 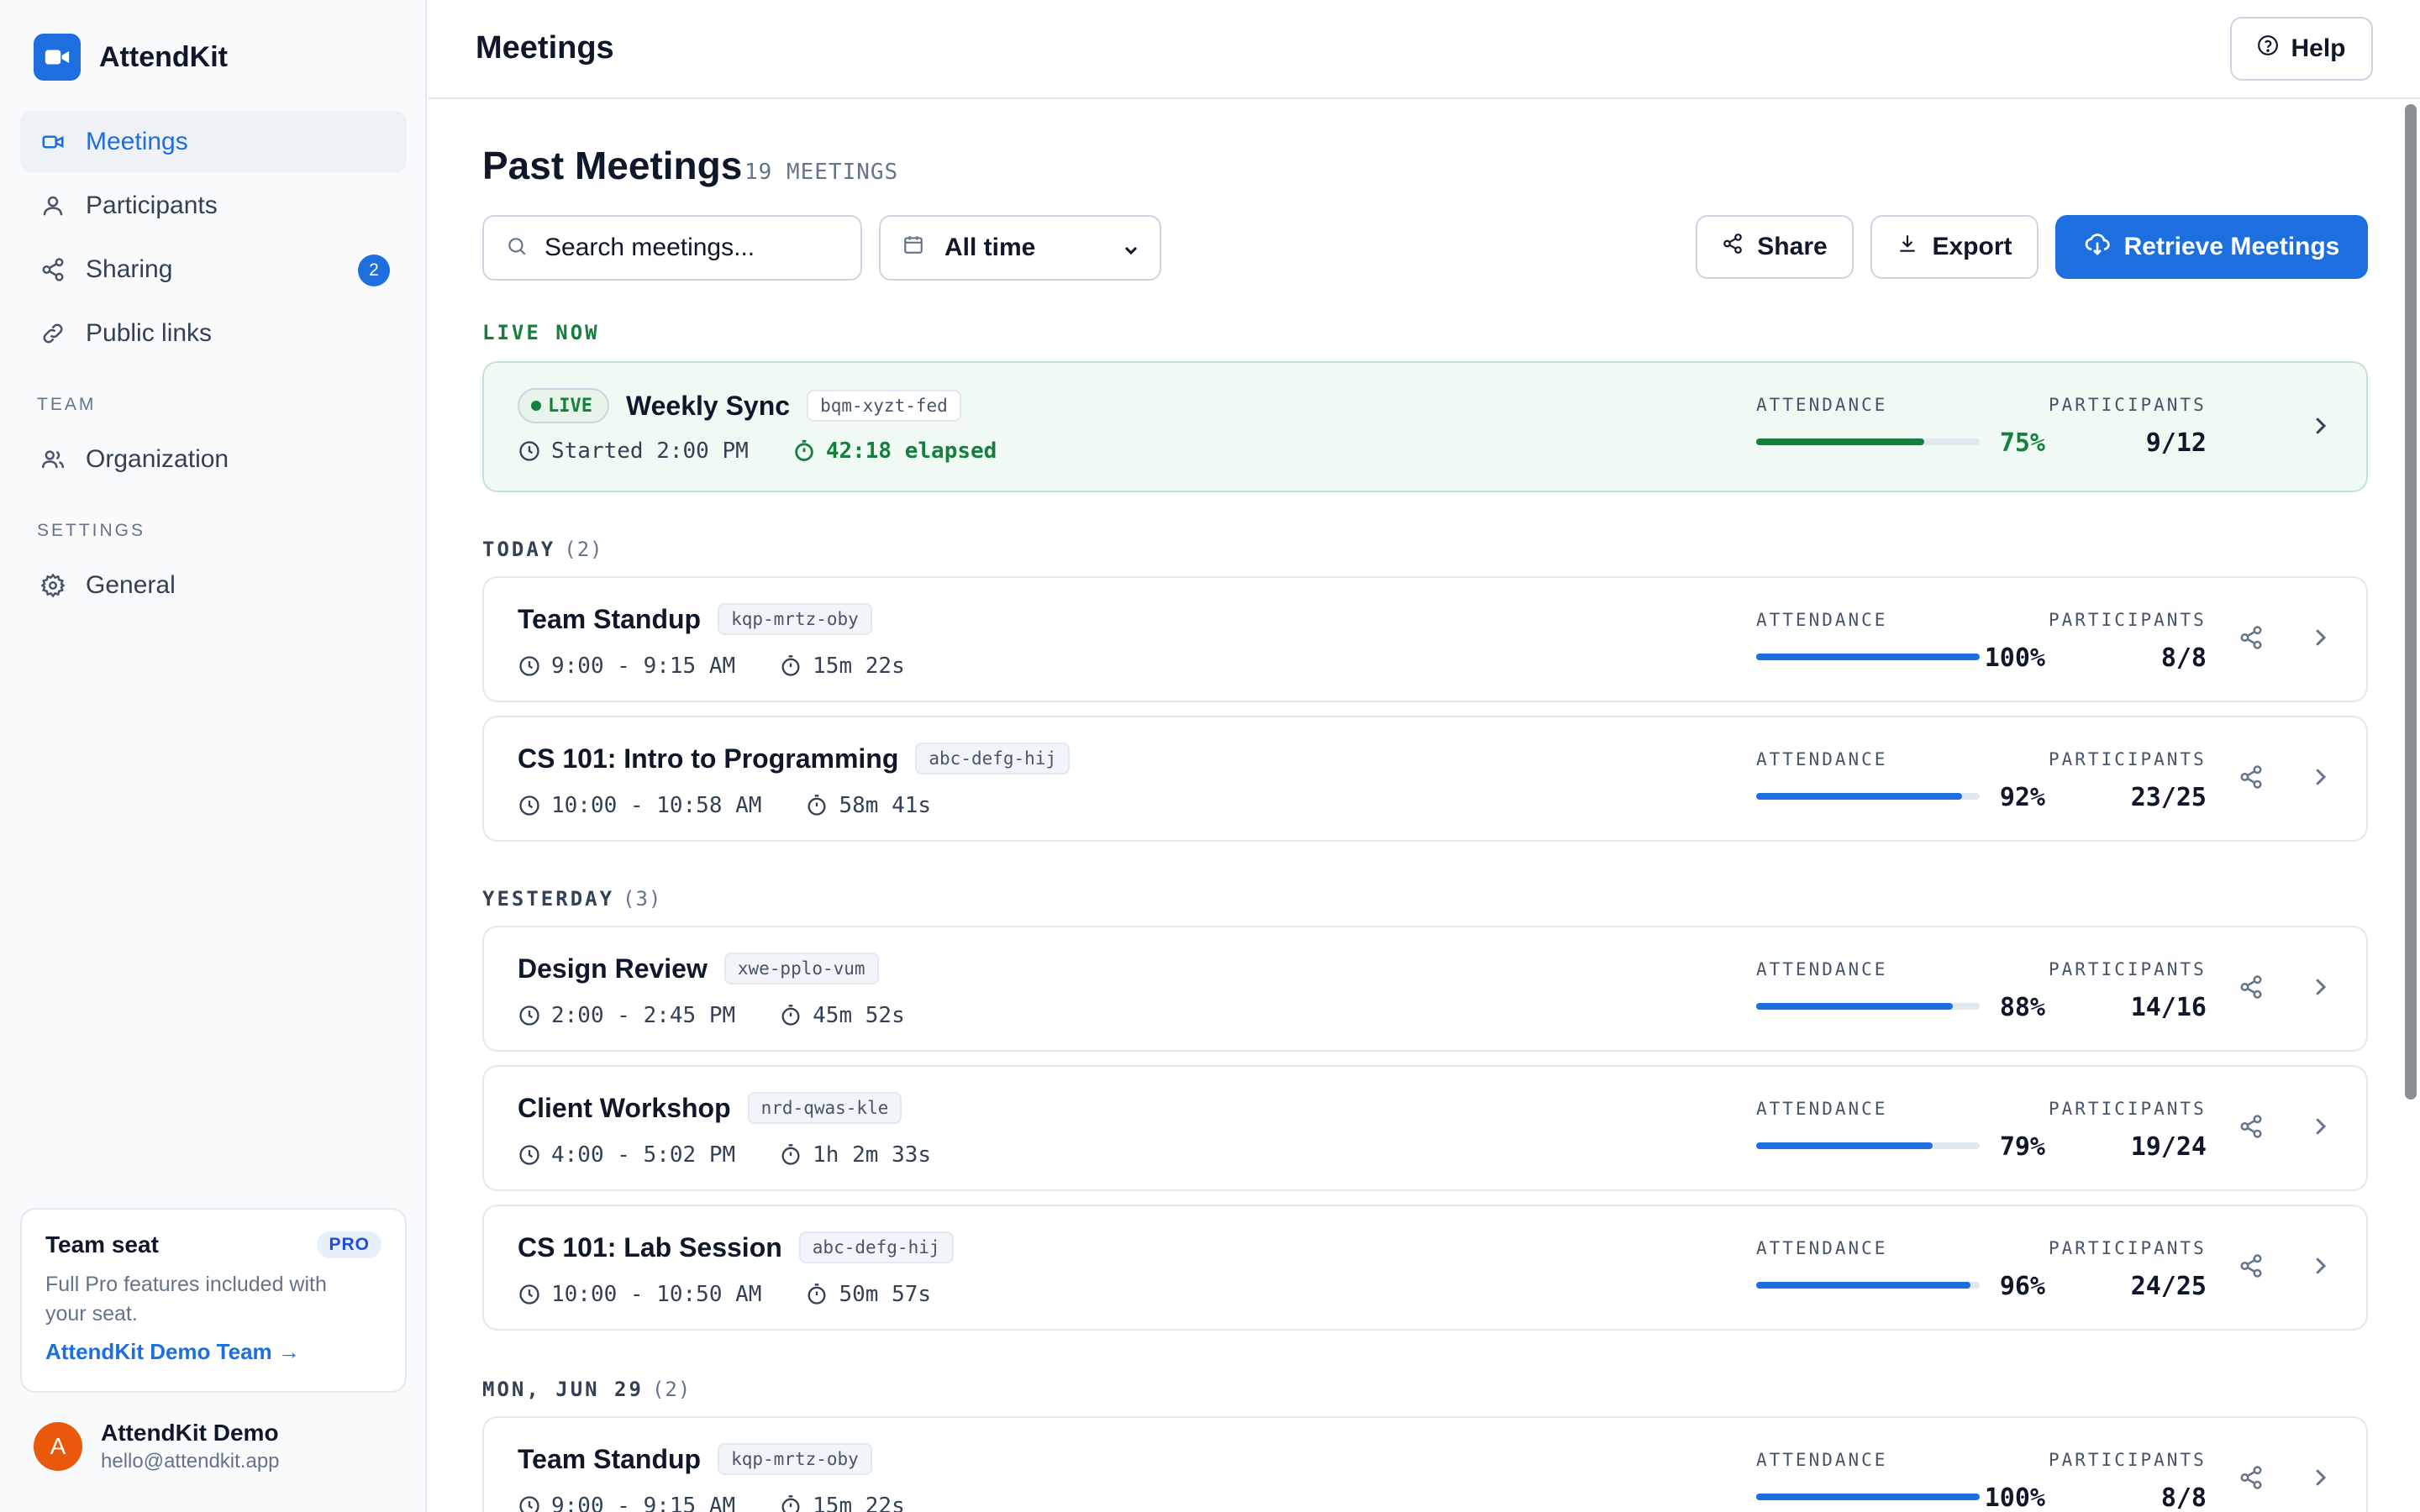 I want to click on section-label: YESTERDAY (3), so click(x=571, y=899).